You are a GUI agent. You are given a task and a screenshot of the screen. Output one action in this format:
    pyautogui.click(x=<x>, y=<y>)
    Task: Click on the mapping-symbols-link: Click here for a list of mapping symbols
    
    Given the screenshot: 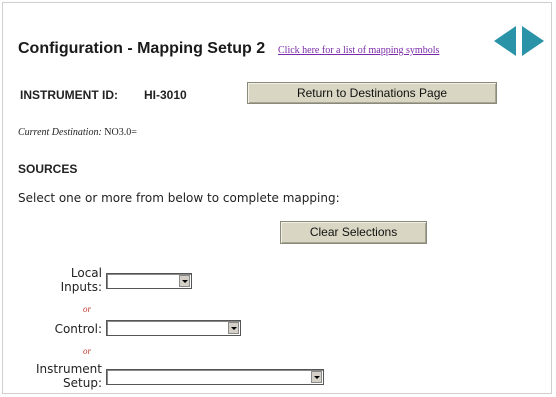 What is the action you would take?
    pyautogui.click(x=358, y=50)
    